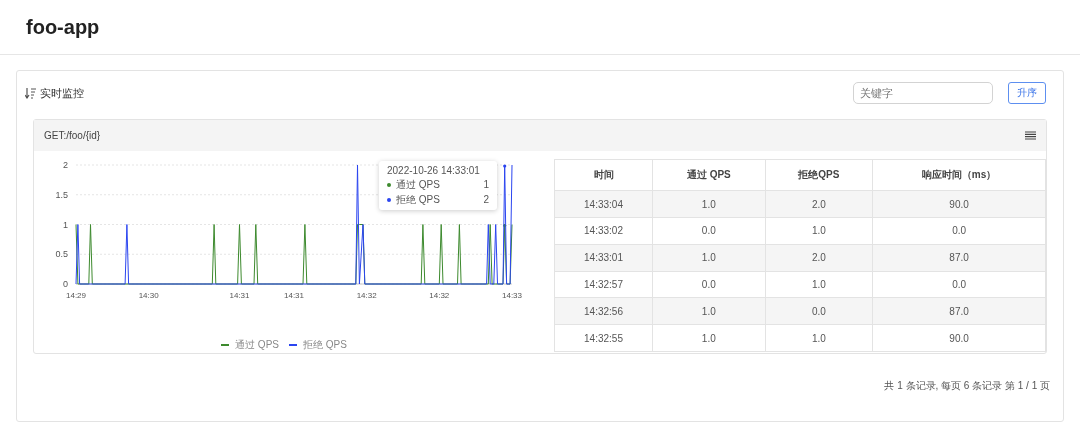 The image size is (1080, 437). What do you see at coordinates (65, 284) in the screenshot?
I see `y-axis-label: 0` at bounding box center [65, 284].